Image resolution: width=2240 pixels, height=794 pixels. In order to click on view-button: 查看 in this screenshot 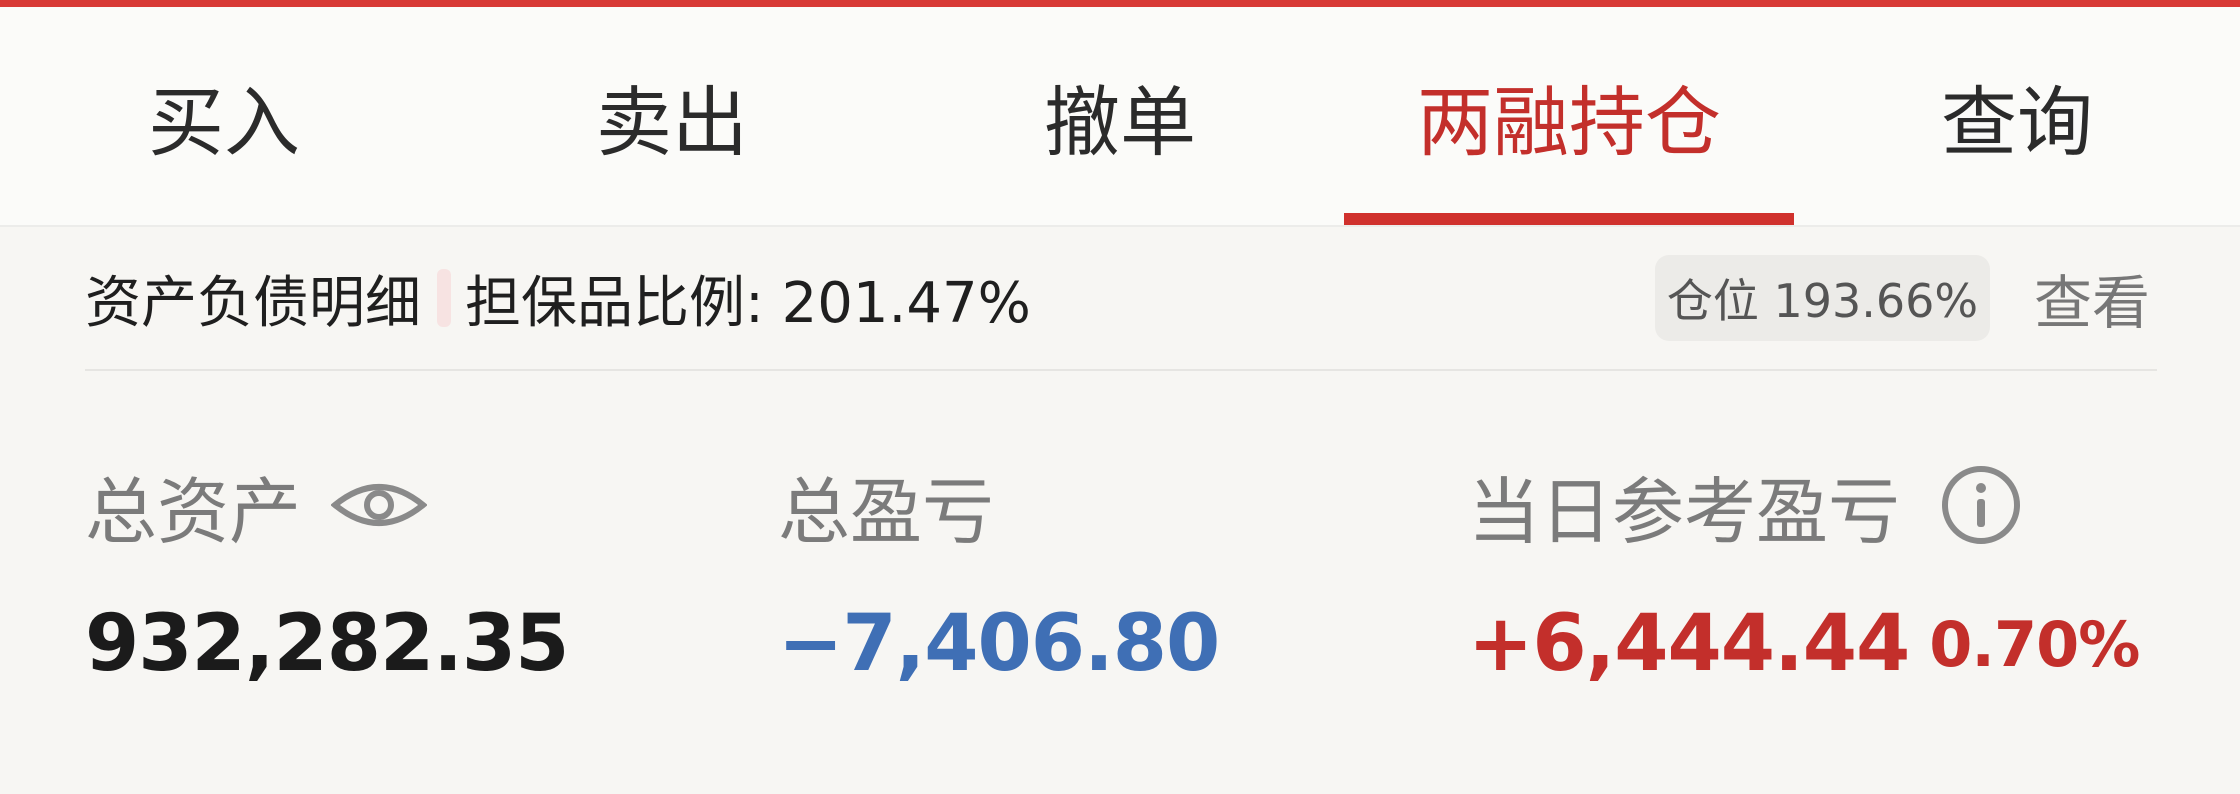, I will do `click(2092, 298)`.